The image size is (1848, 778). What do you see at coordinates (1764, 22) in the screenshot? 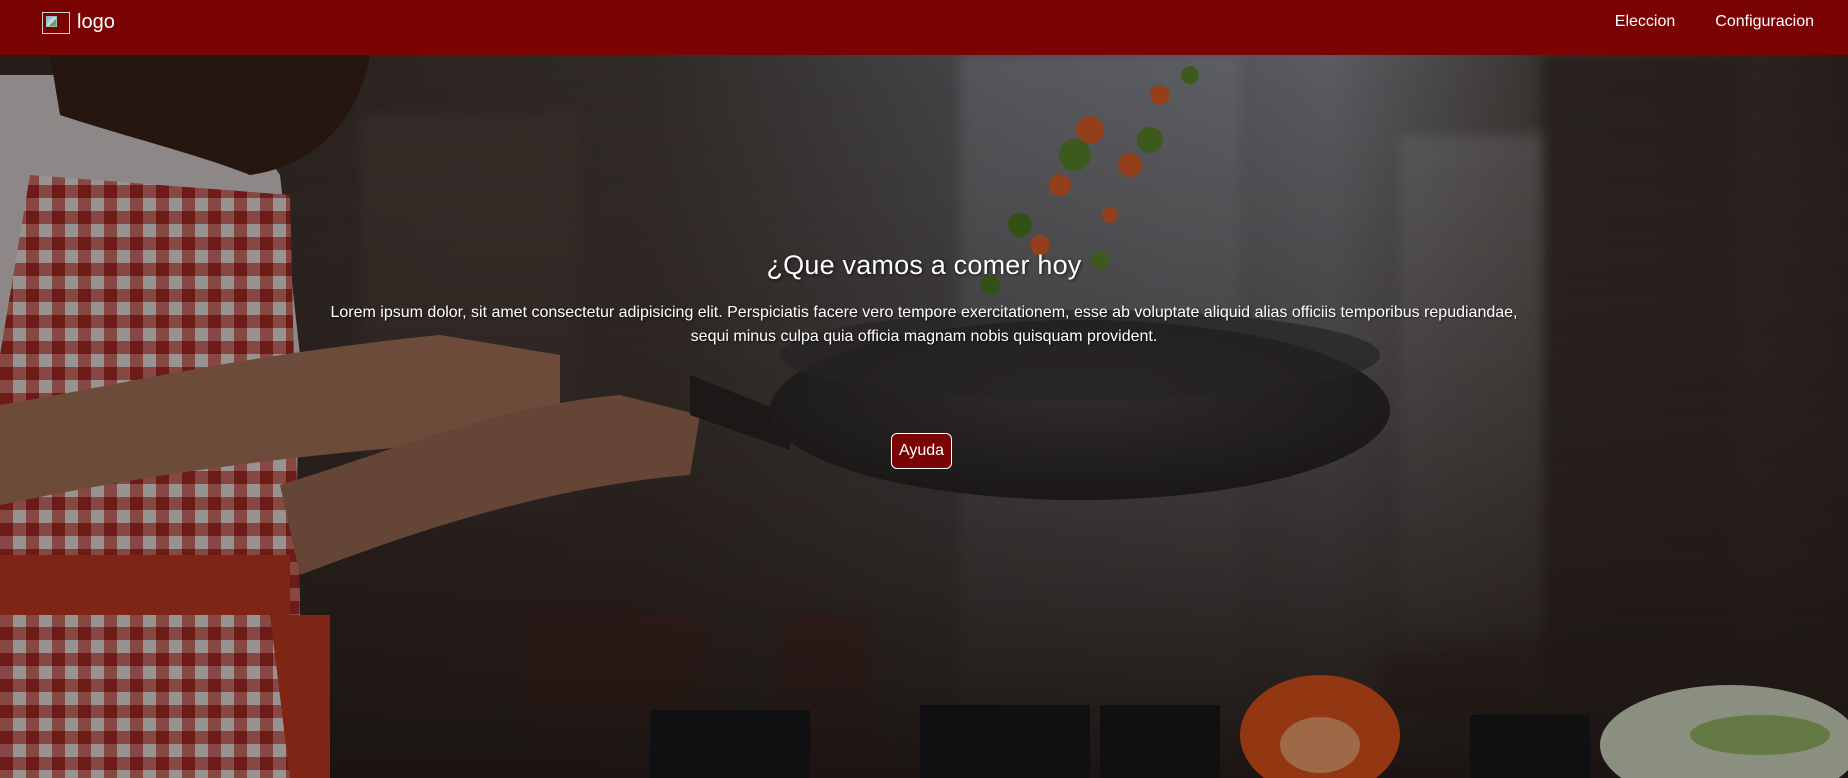
I see `nav-link-configuracion: Configuracion` at bounding box center [1764, 22].